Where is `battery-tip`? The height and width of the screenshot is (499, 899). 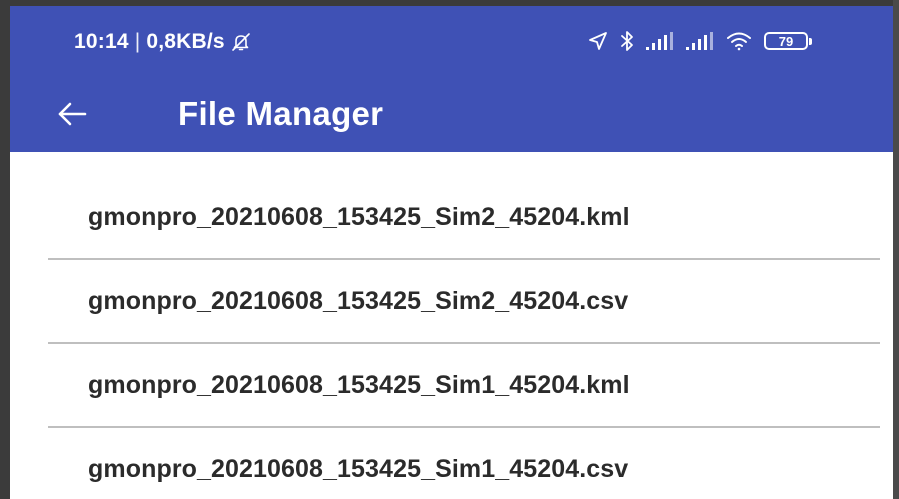 battery-tip is located at coordinates (810, 41).